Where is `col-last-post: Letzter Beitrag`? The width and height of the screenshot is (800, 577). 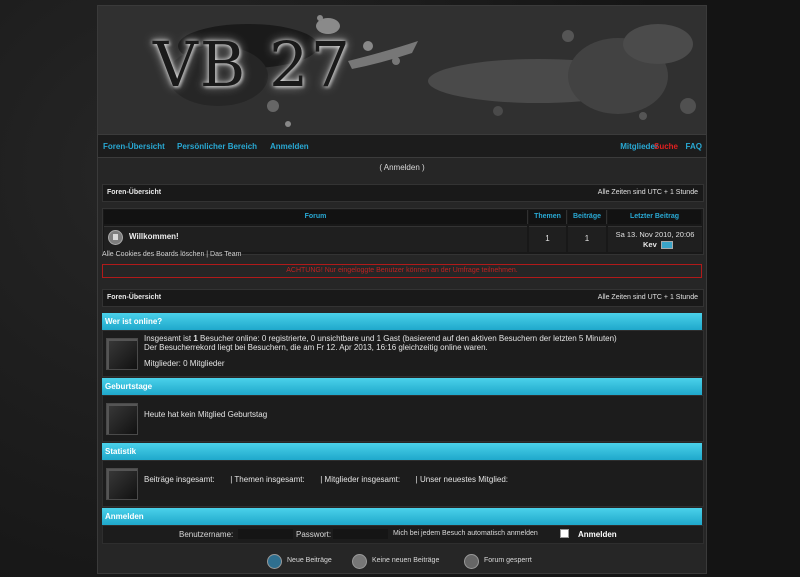 col-last-post: Letzter Beitrag is located at coordinates (654, 217).